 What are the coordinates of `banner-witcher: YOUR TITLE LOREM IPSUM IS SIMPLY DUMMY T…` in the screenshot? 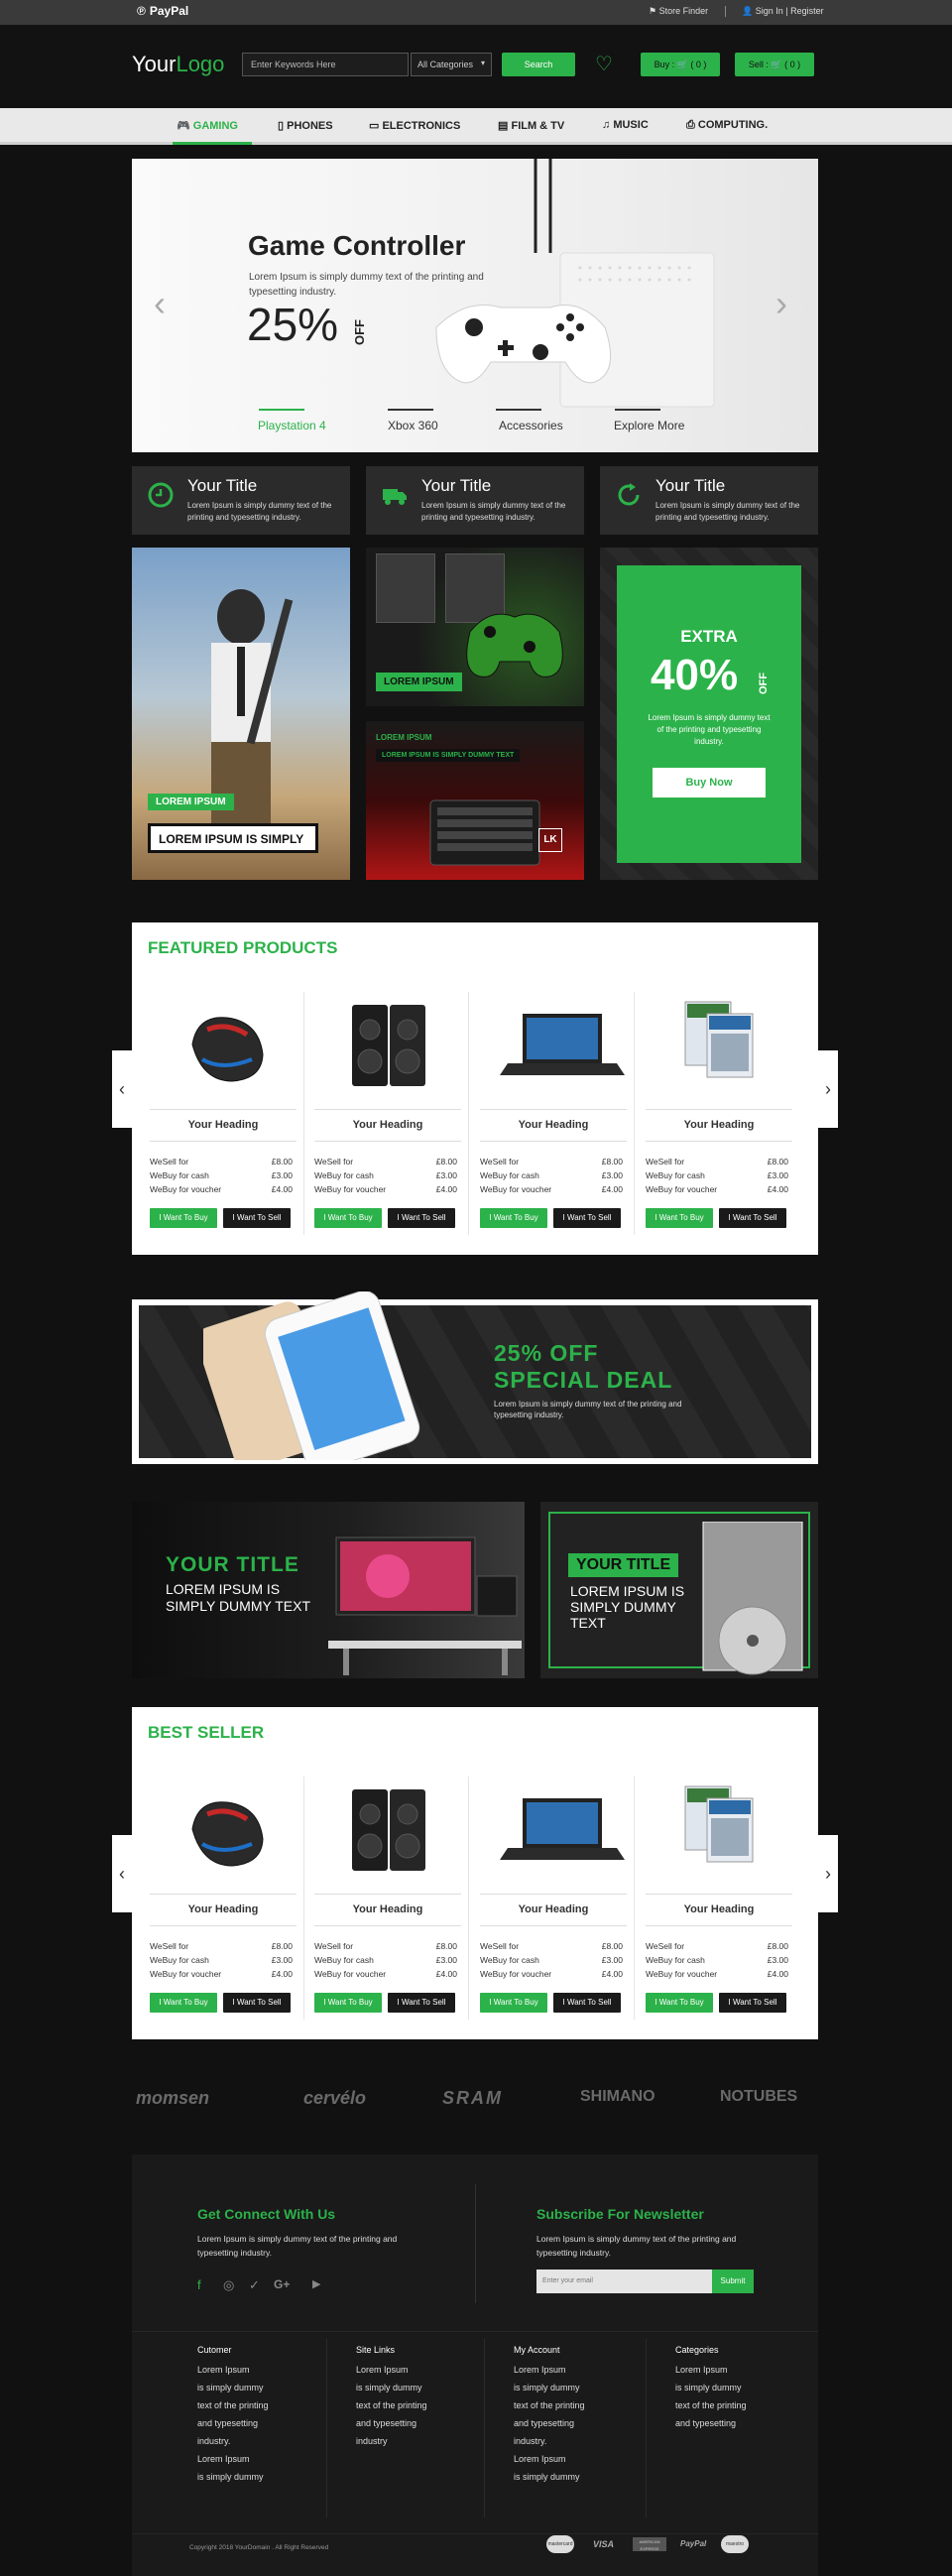 It's located at (679, 1590).